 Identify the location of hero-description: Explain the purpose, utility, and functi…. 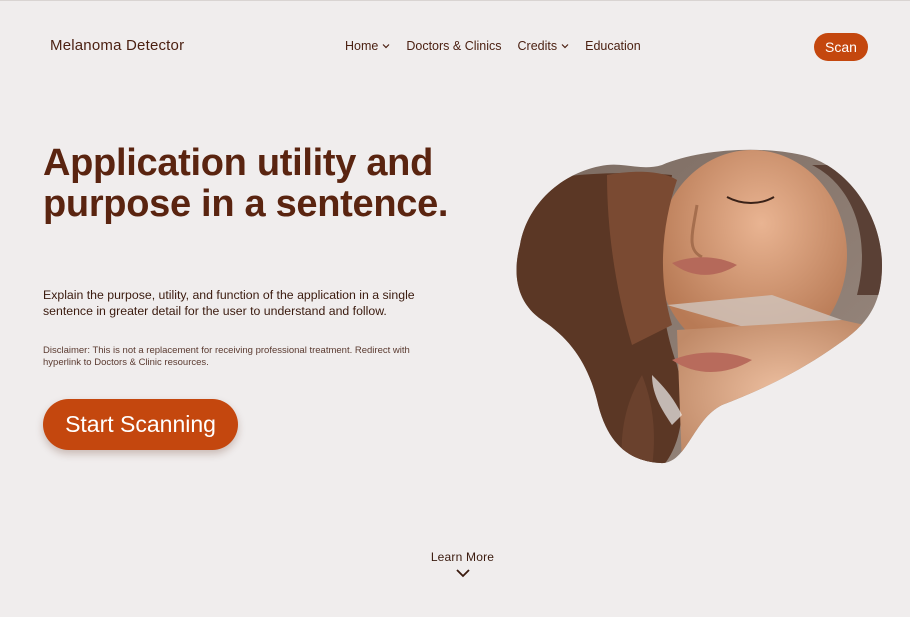
(229, 303).